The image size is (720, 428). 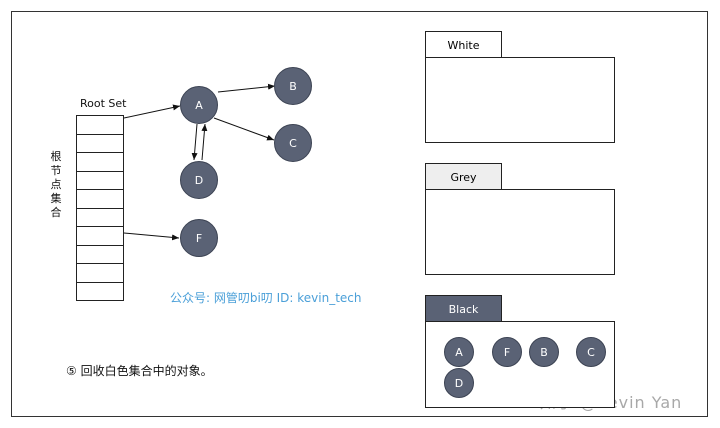 I want to click on edge-rootset-a, so click(x=152, y=111).